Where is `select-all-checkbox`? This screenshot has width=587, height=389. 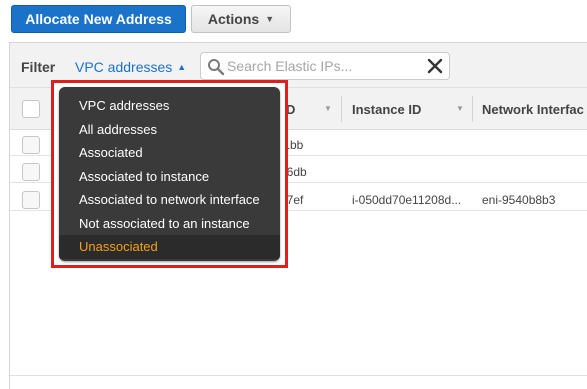
select-all-checkbox is located at coordinates (31, 109).